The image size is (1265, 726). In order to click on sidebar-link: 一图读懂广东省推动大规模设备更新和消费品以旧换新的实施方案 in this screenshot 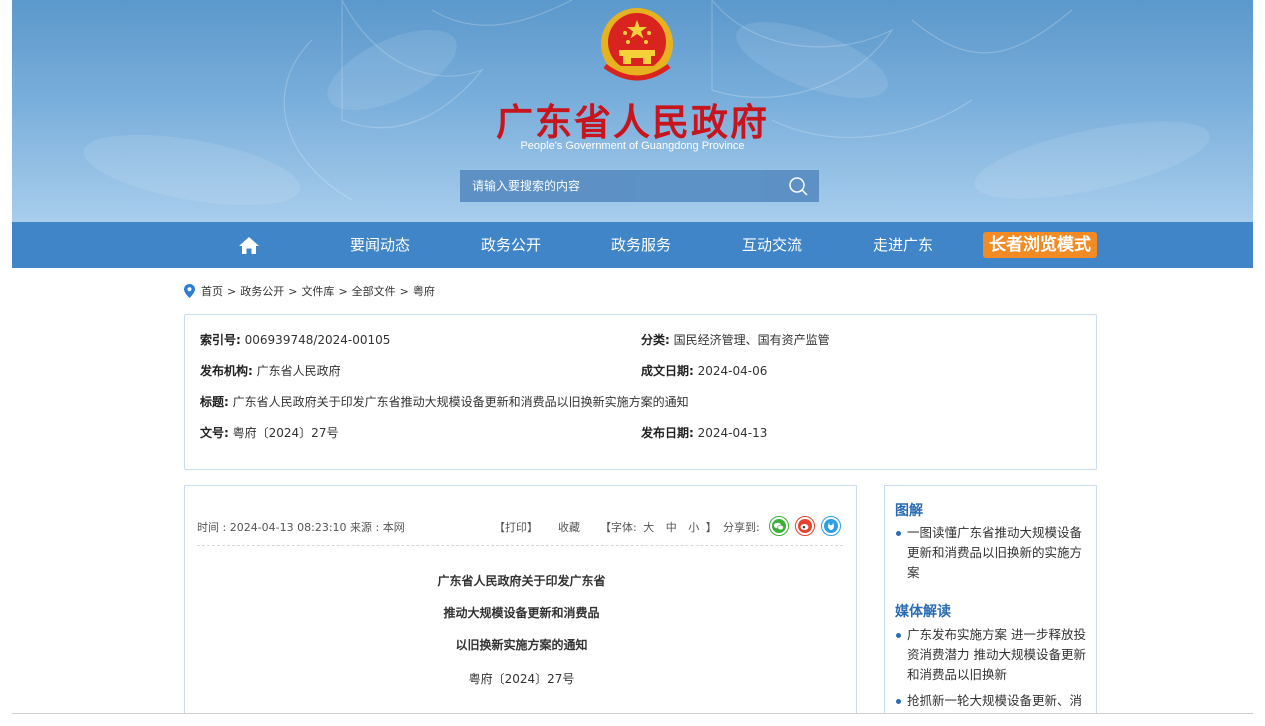, I will do `click(992, 553)`.